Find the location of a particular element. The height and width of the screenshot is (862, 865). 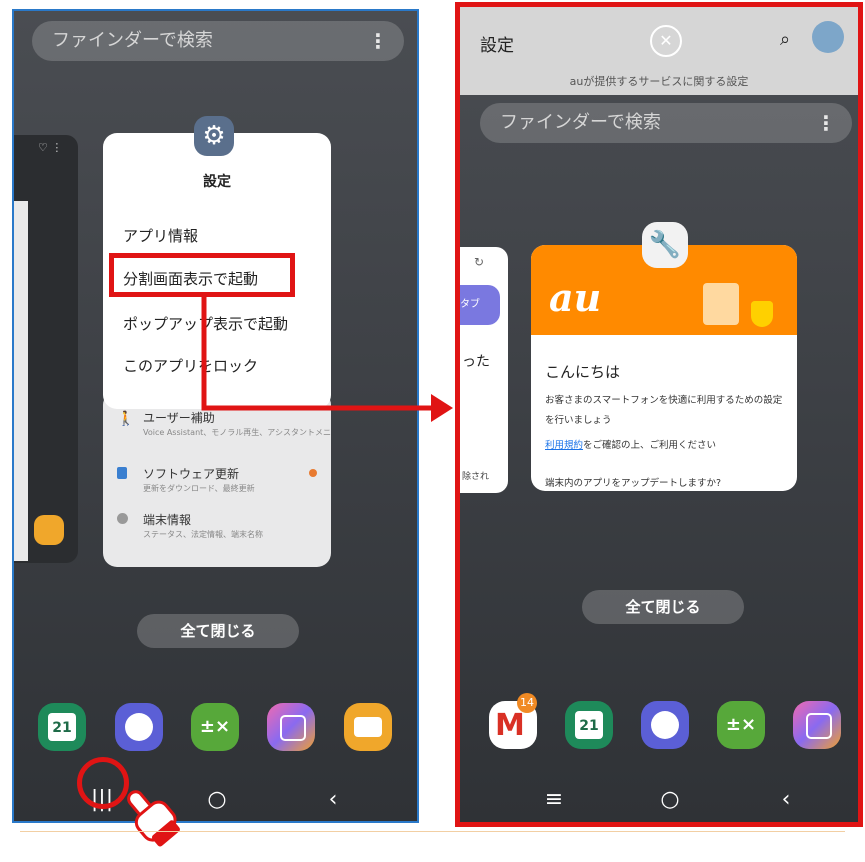

side-card-tag: タブ is located at coordinates (480, 305).